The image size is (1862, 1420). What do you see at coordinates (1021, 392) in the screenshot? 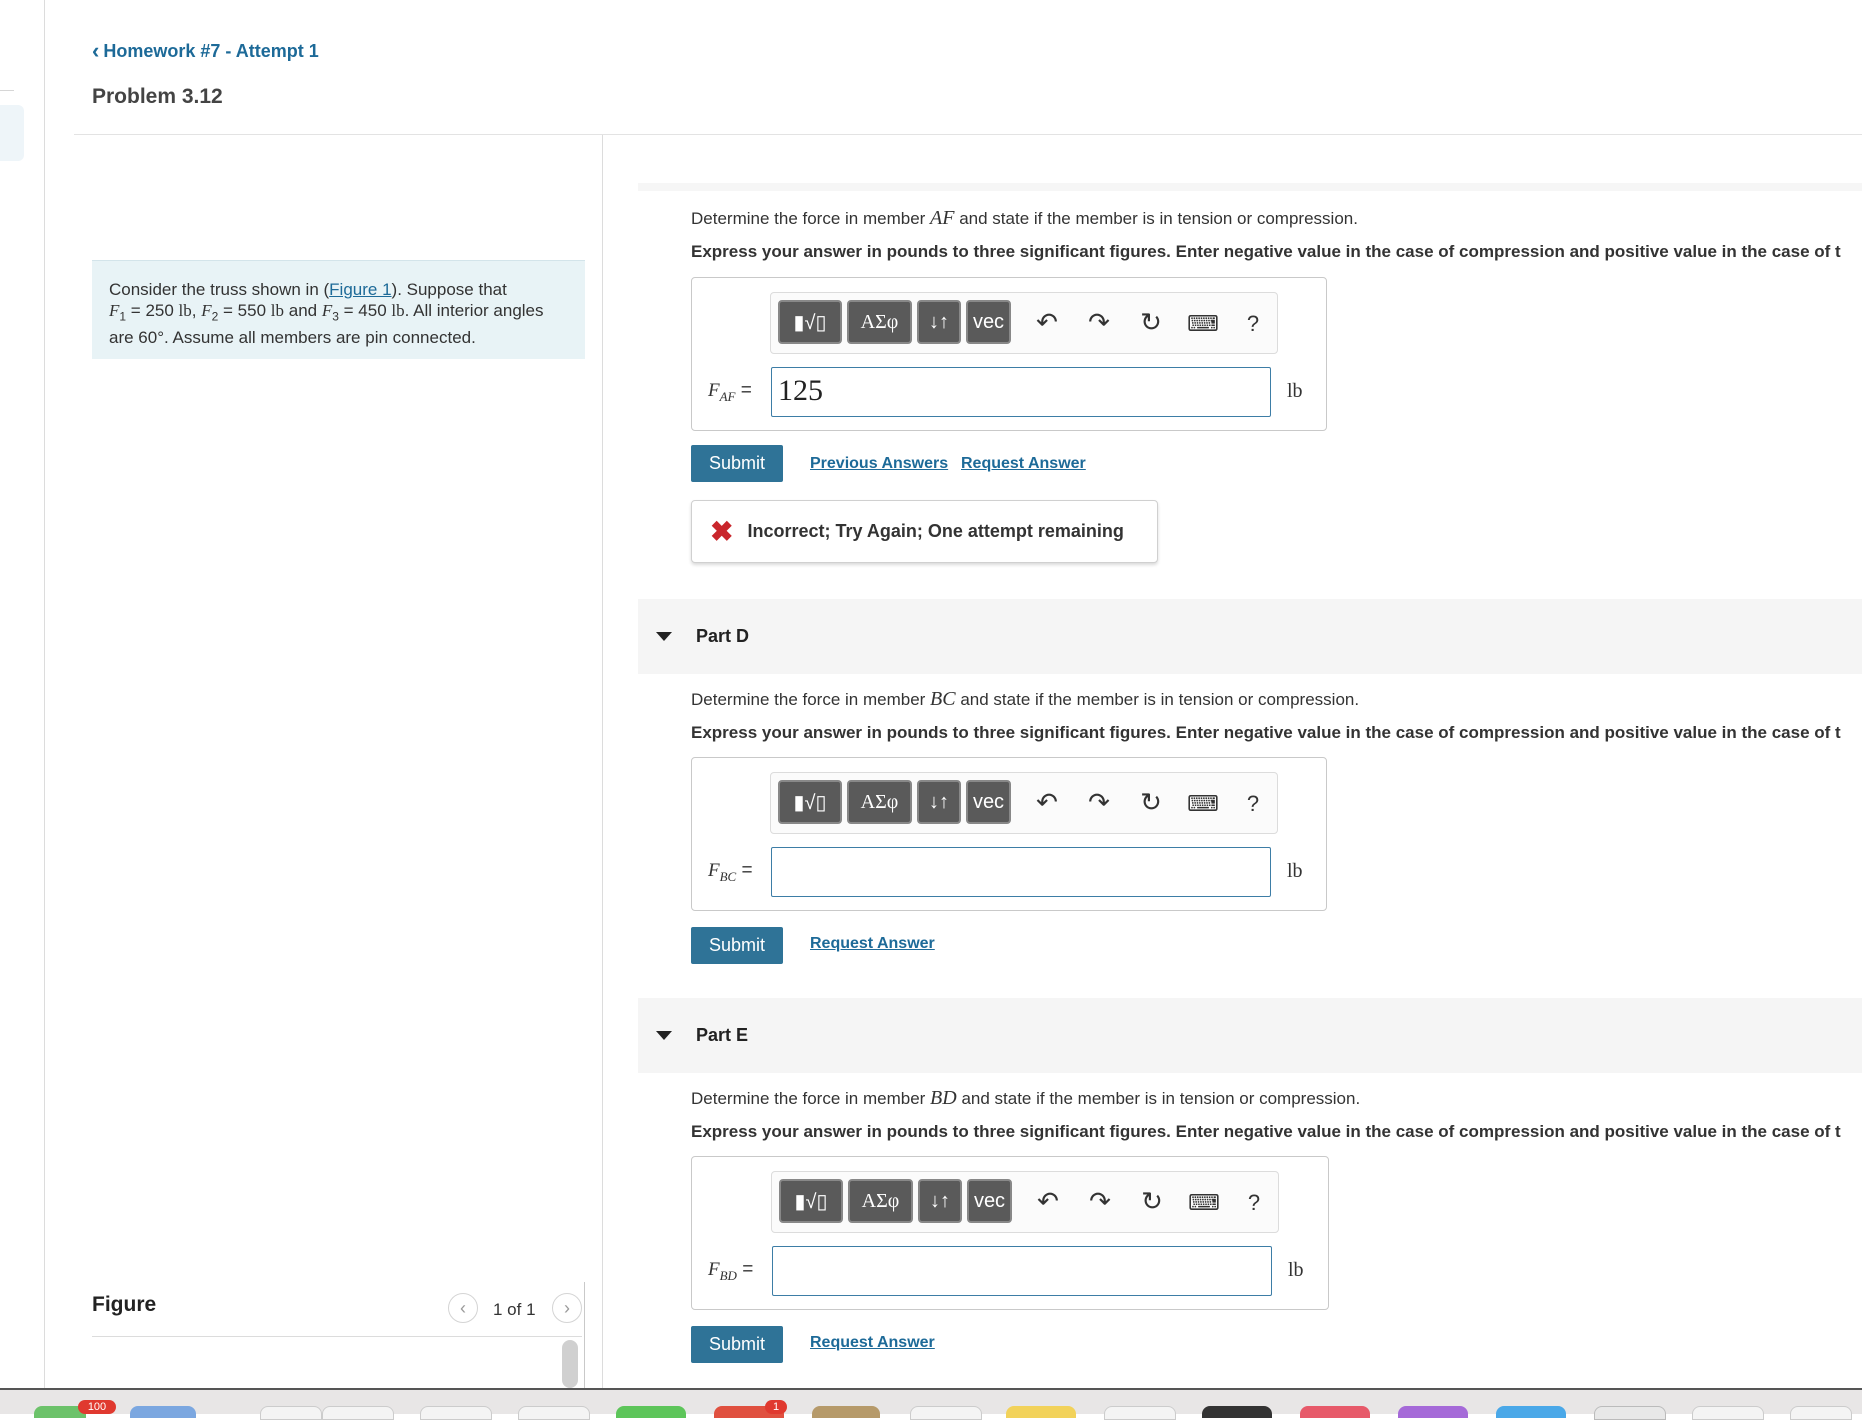
I see `part-c-answer-input: 125` at bounding box center [1021, 392].